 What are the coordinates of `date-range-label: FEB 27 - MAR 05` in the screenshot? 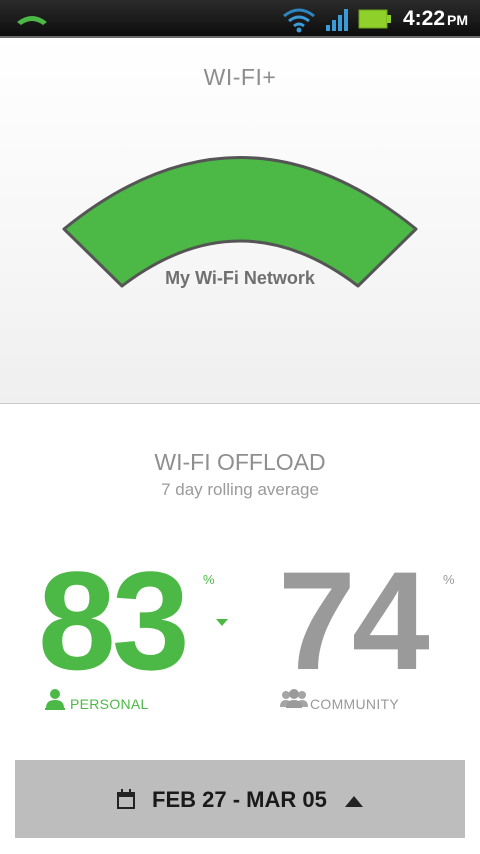 It's located at (239, 799).